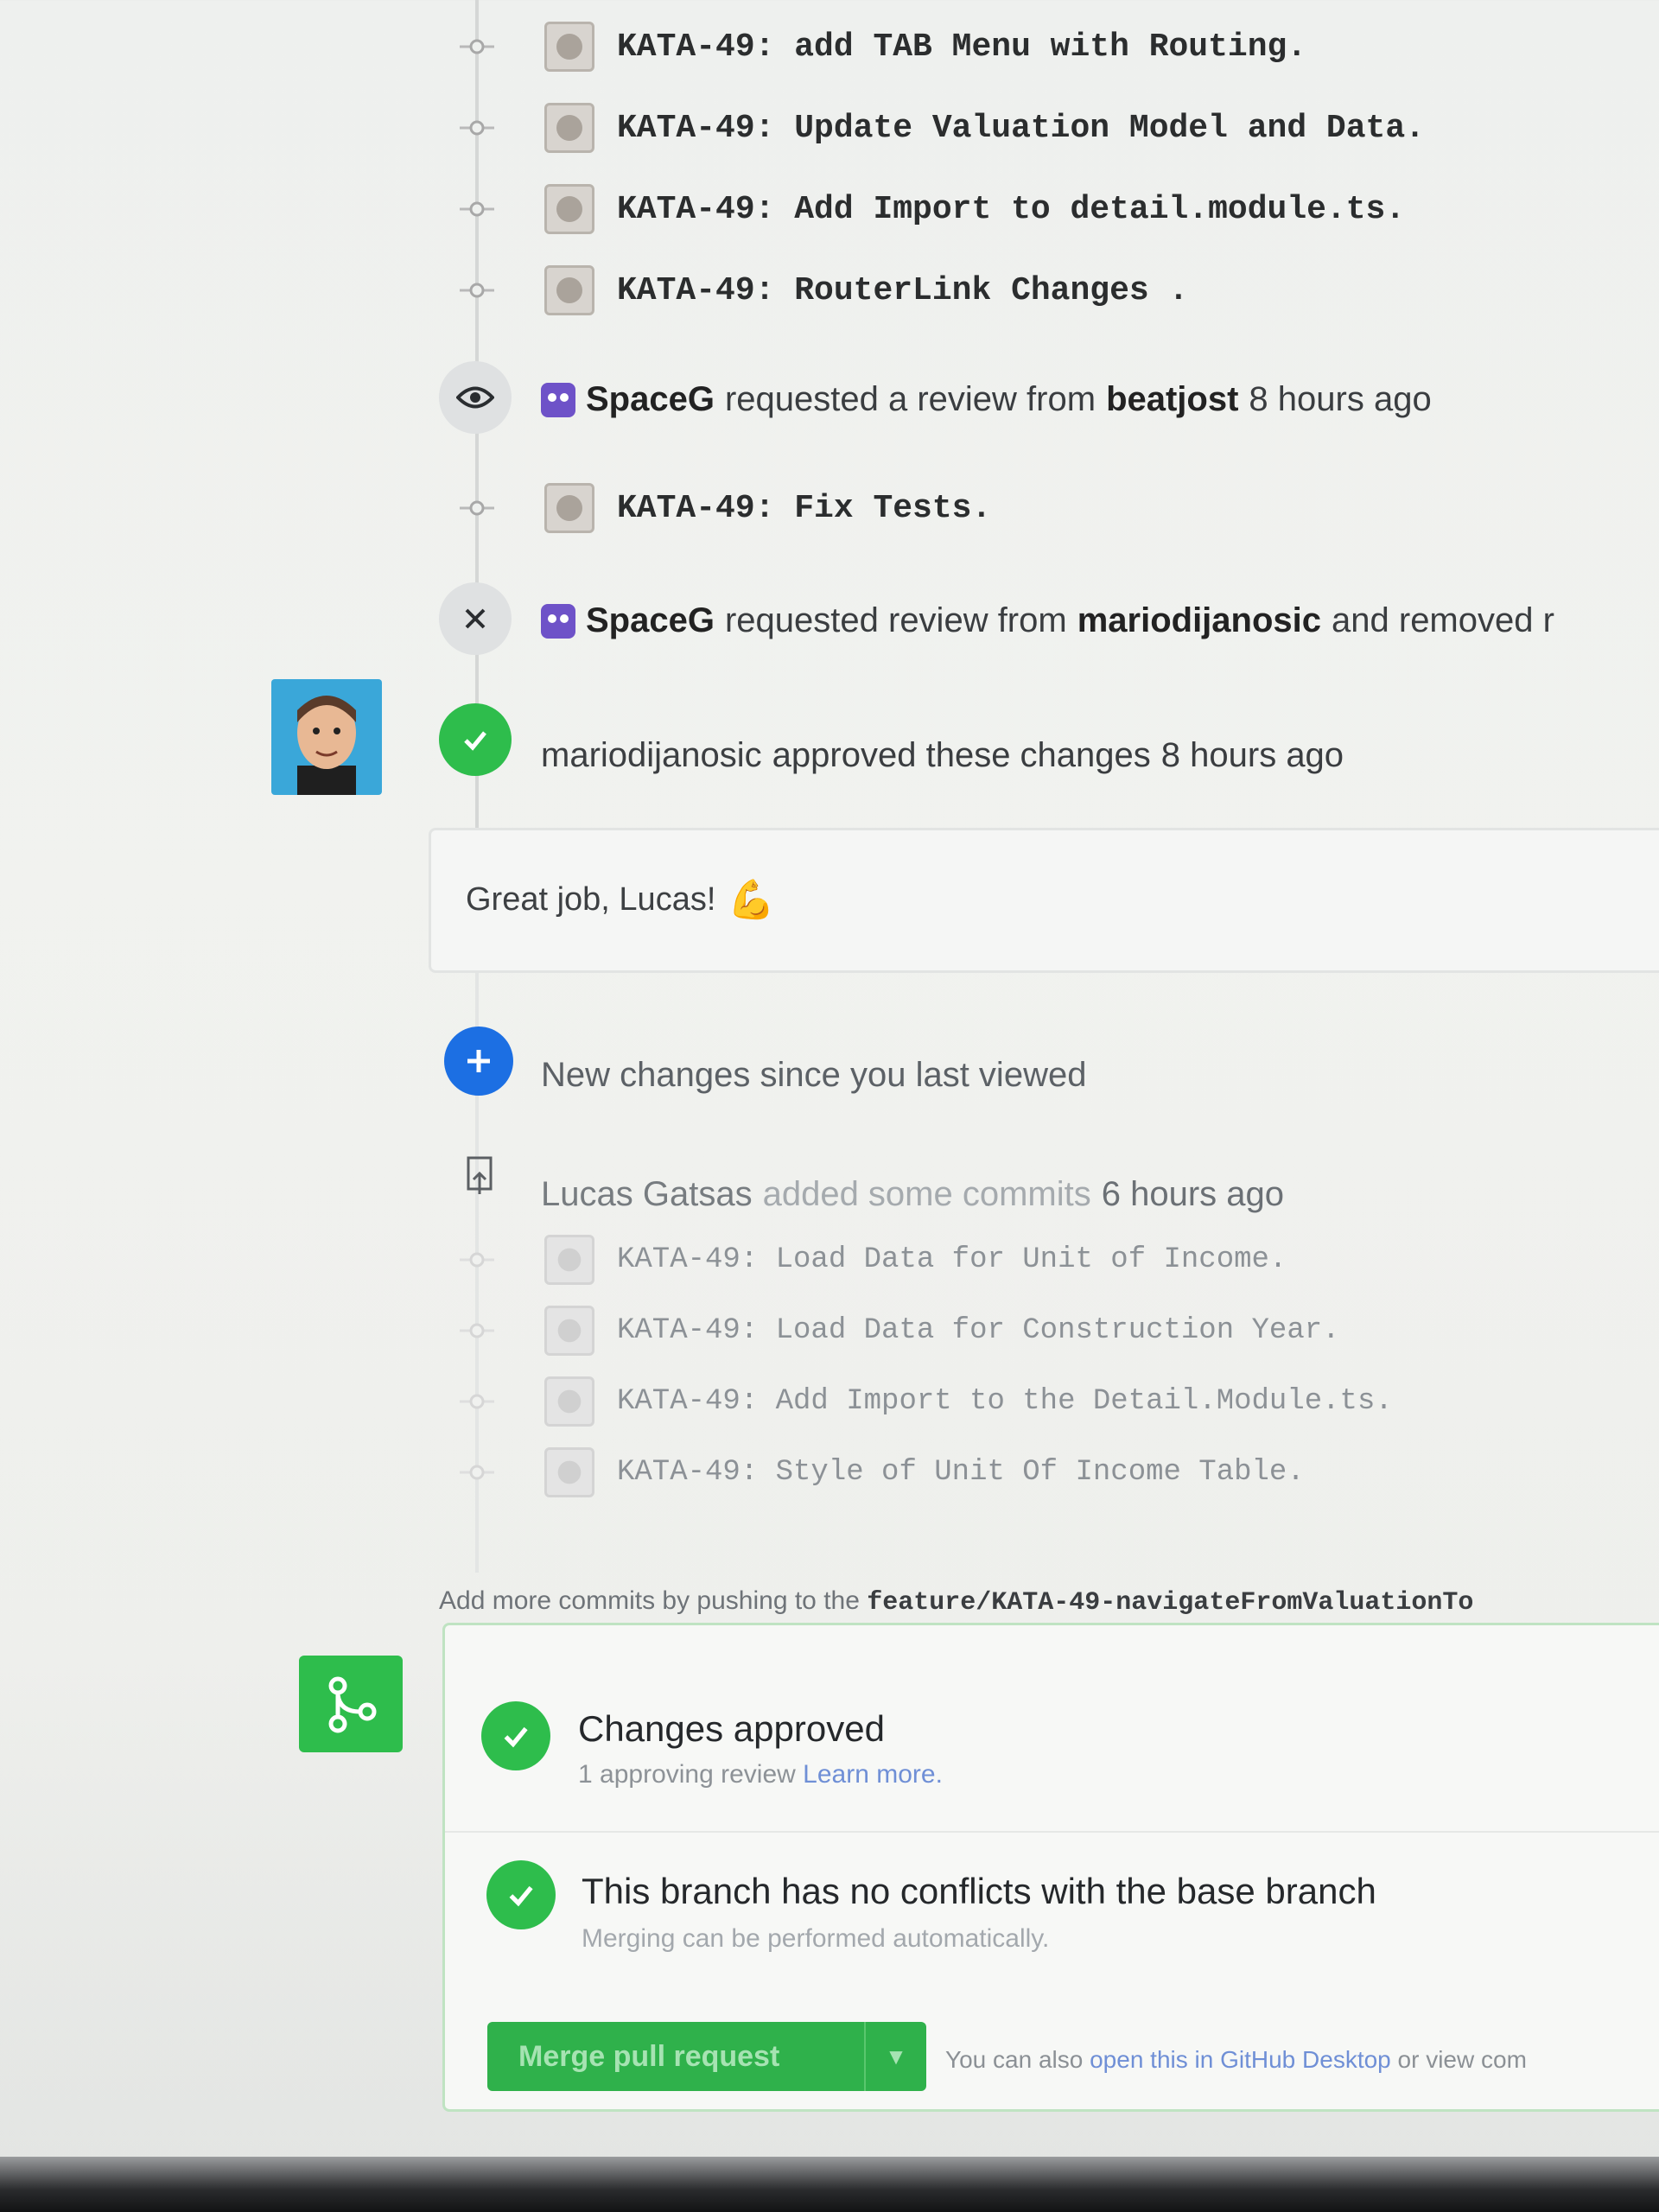 The height and width of the screenshot is (2212, 1659). I want to click on commit-row: KATA-49: RouterLink Changes ., so click(1054, 290).